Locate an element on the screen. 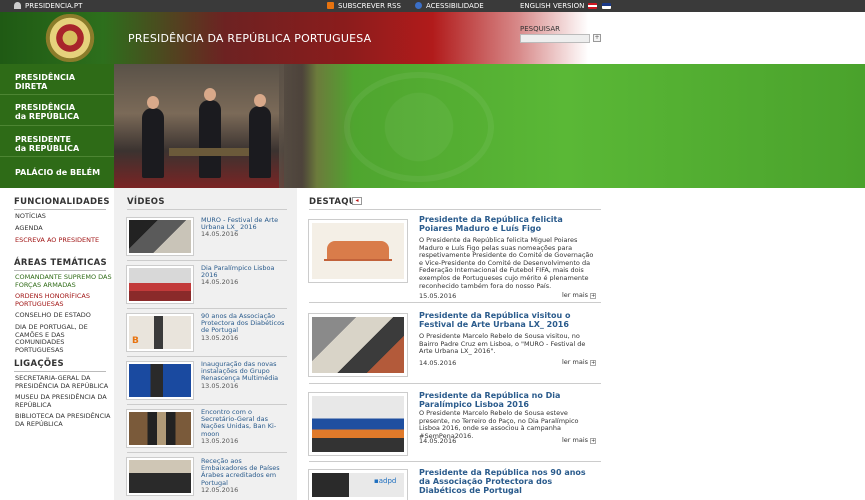 The image size is (865, 500). link-comandante-supremo: COMANDANTE SUPREMO DAS FORÇAS ARMADAS is located at coordinates (64, 281).